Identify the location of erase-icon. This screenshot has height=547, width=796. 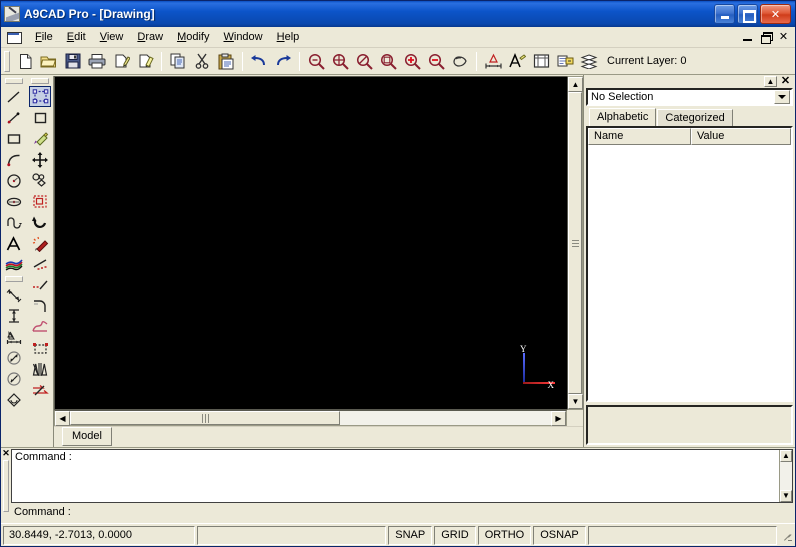
(40, 117).